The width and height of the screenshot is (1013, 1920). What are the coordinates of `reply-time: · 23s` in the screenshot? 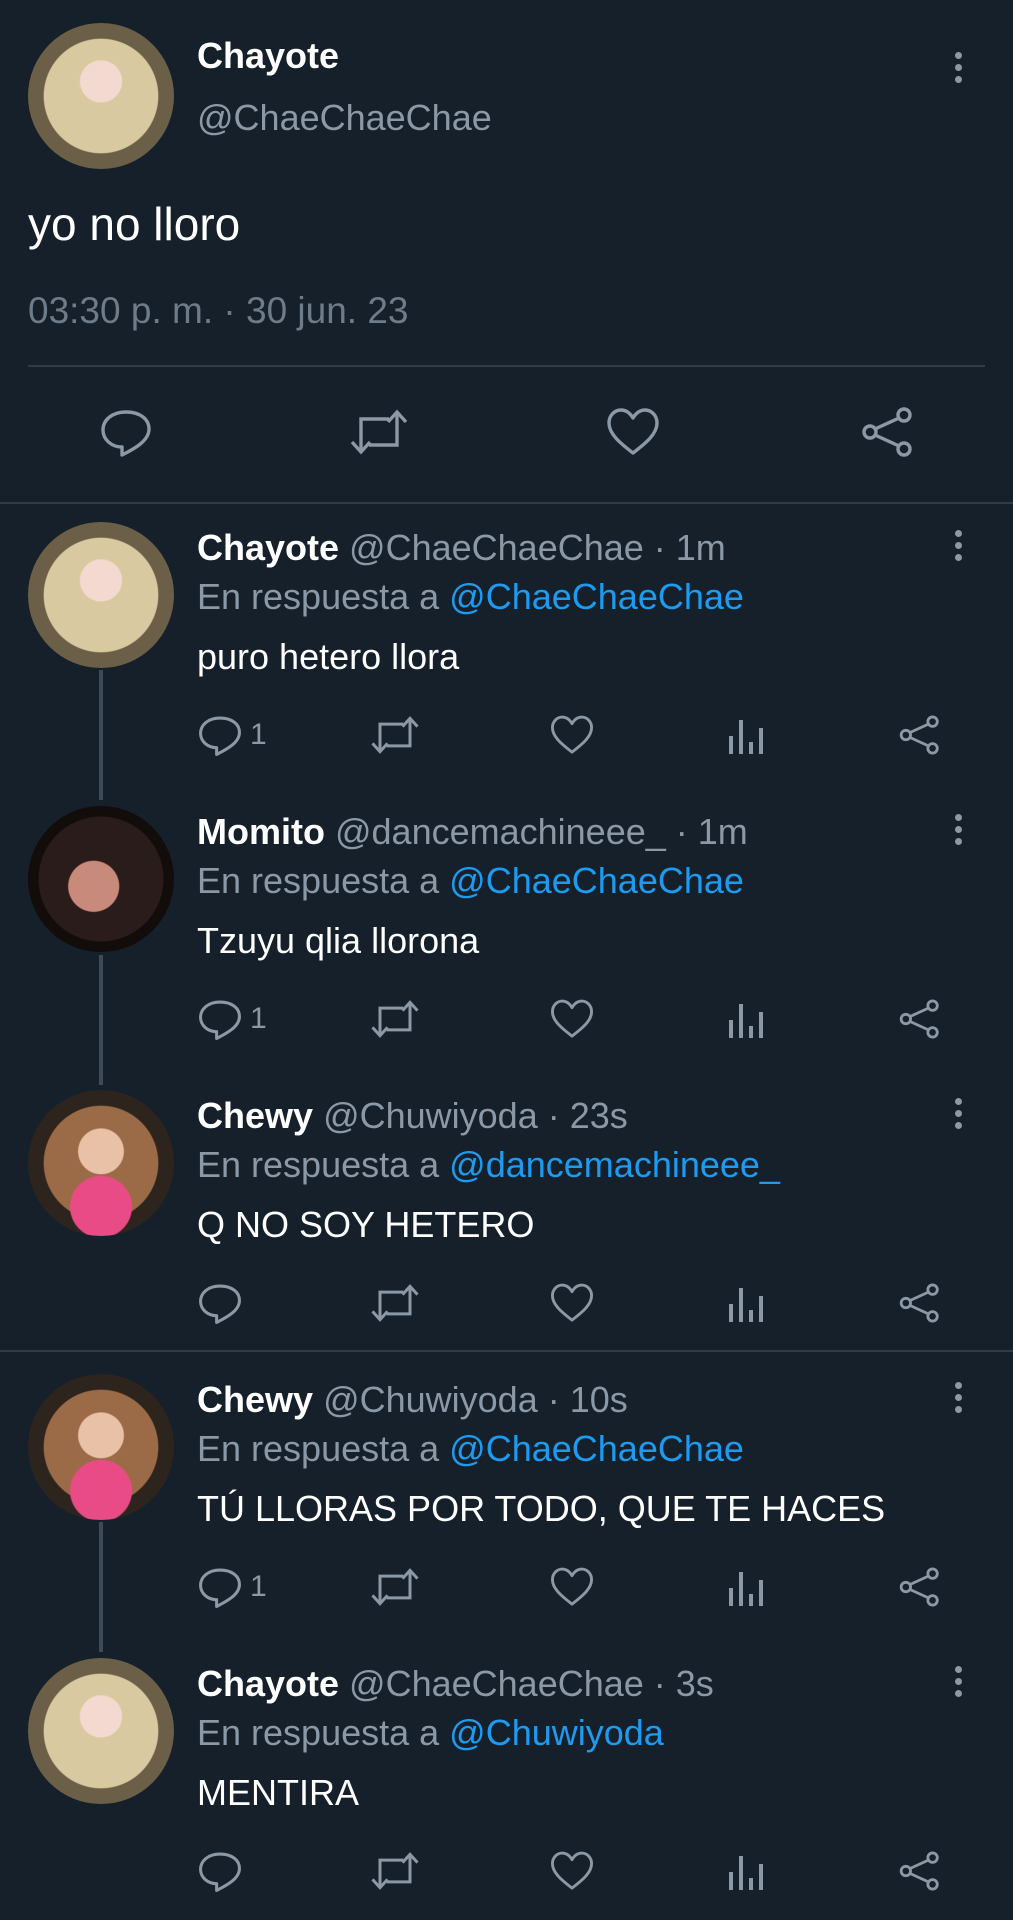 It's located at (587, 1115).